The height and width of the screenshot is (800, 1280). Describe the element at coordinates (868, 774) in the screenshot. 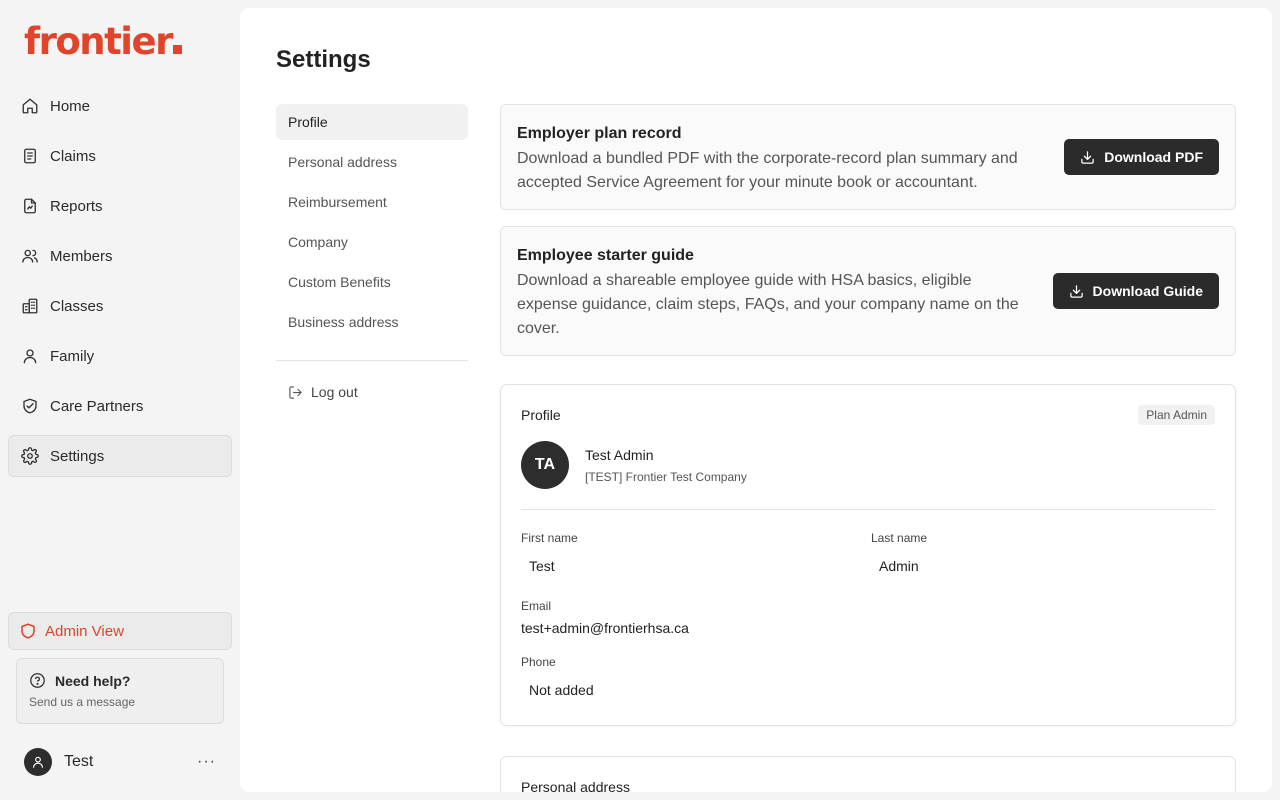

I see `personal-address-card: Personal address` at that location.